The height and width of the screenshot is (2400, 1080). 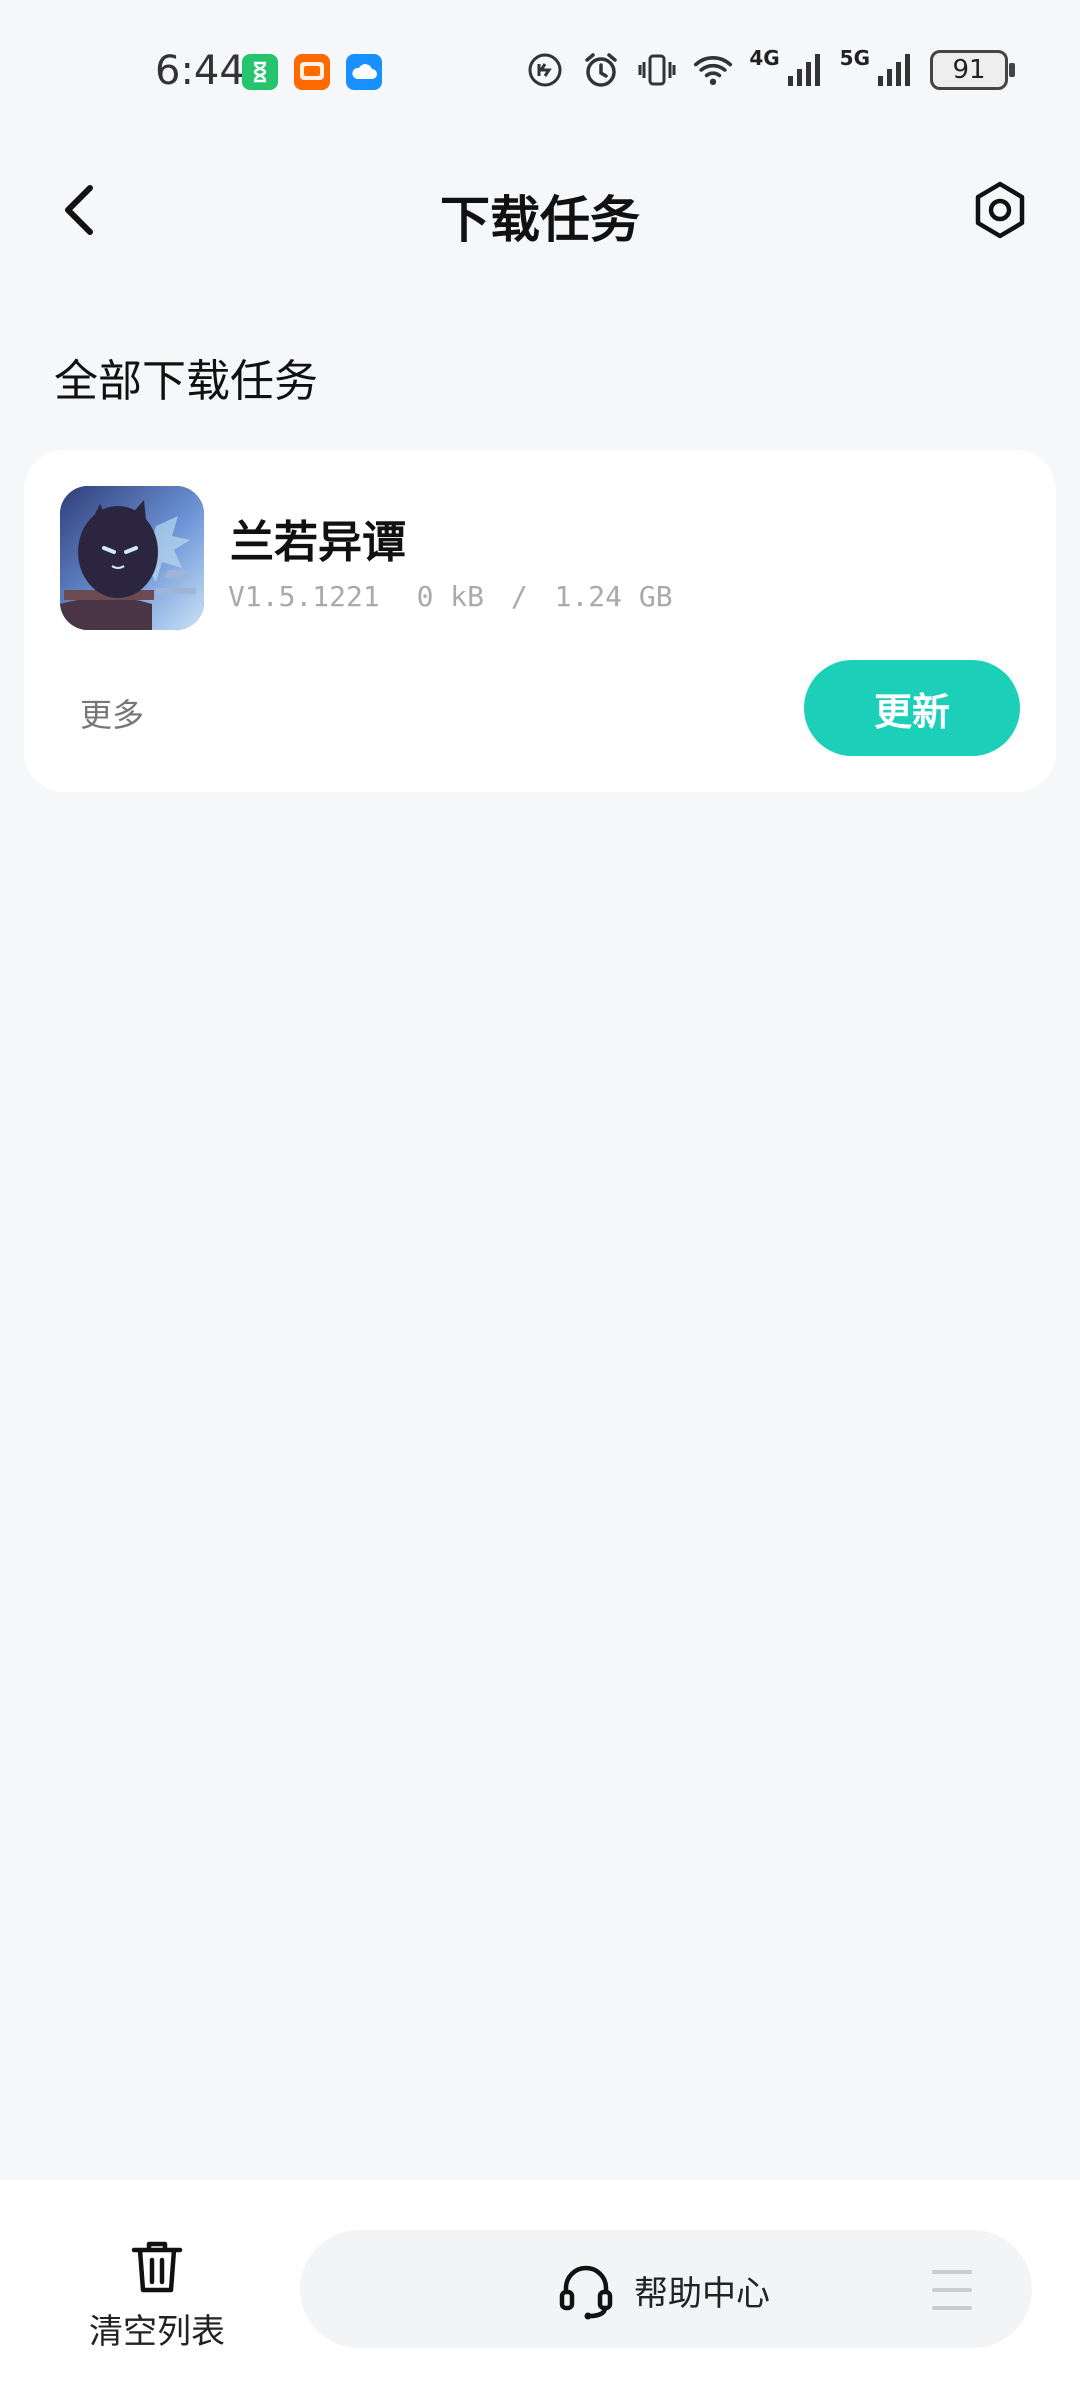 I want to click on page-title: 下载任务, so click(x=540, y=220).